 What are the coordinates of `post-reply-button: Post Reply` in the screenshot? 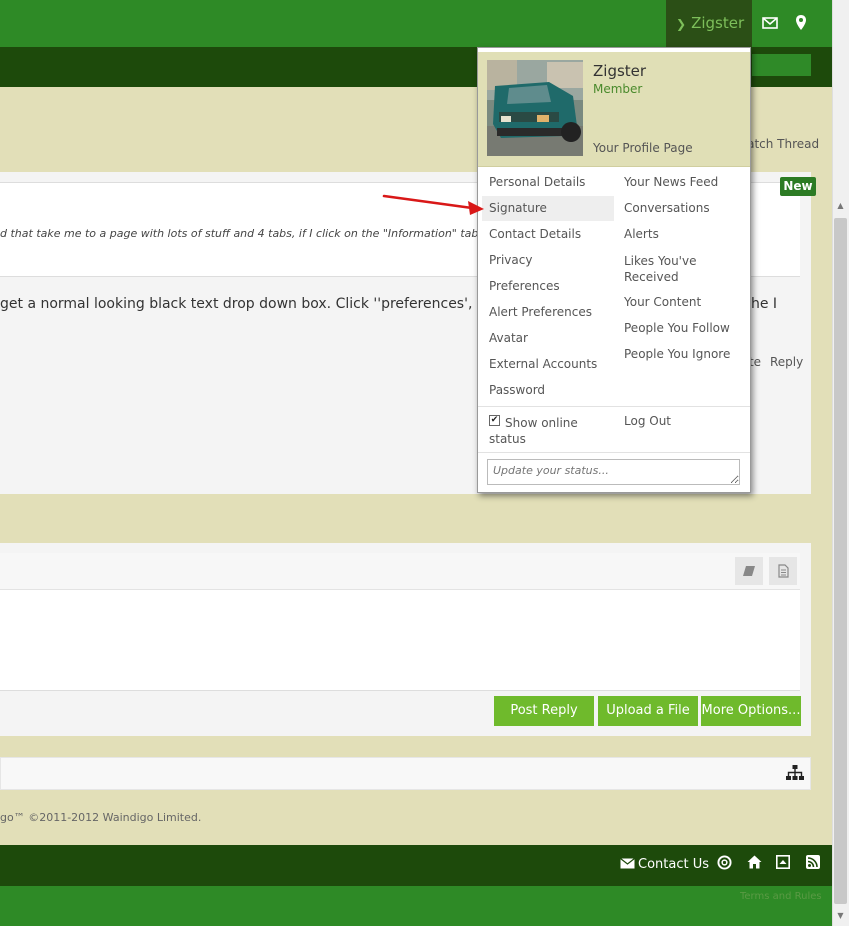 It's located at (544, 711).